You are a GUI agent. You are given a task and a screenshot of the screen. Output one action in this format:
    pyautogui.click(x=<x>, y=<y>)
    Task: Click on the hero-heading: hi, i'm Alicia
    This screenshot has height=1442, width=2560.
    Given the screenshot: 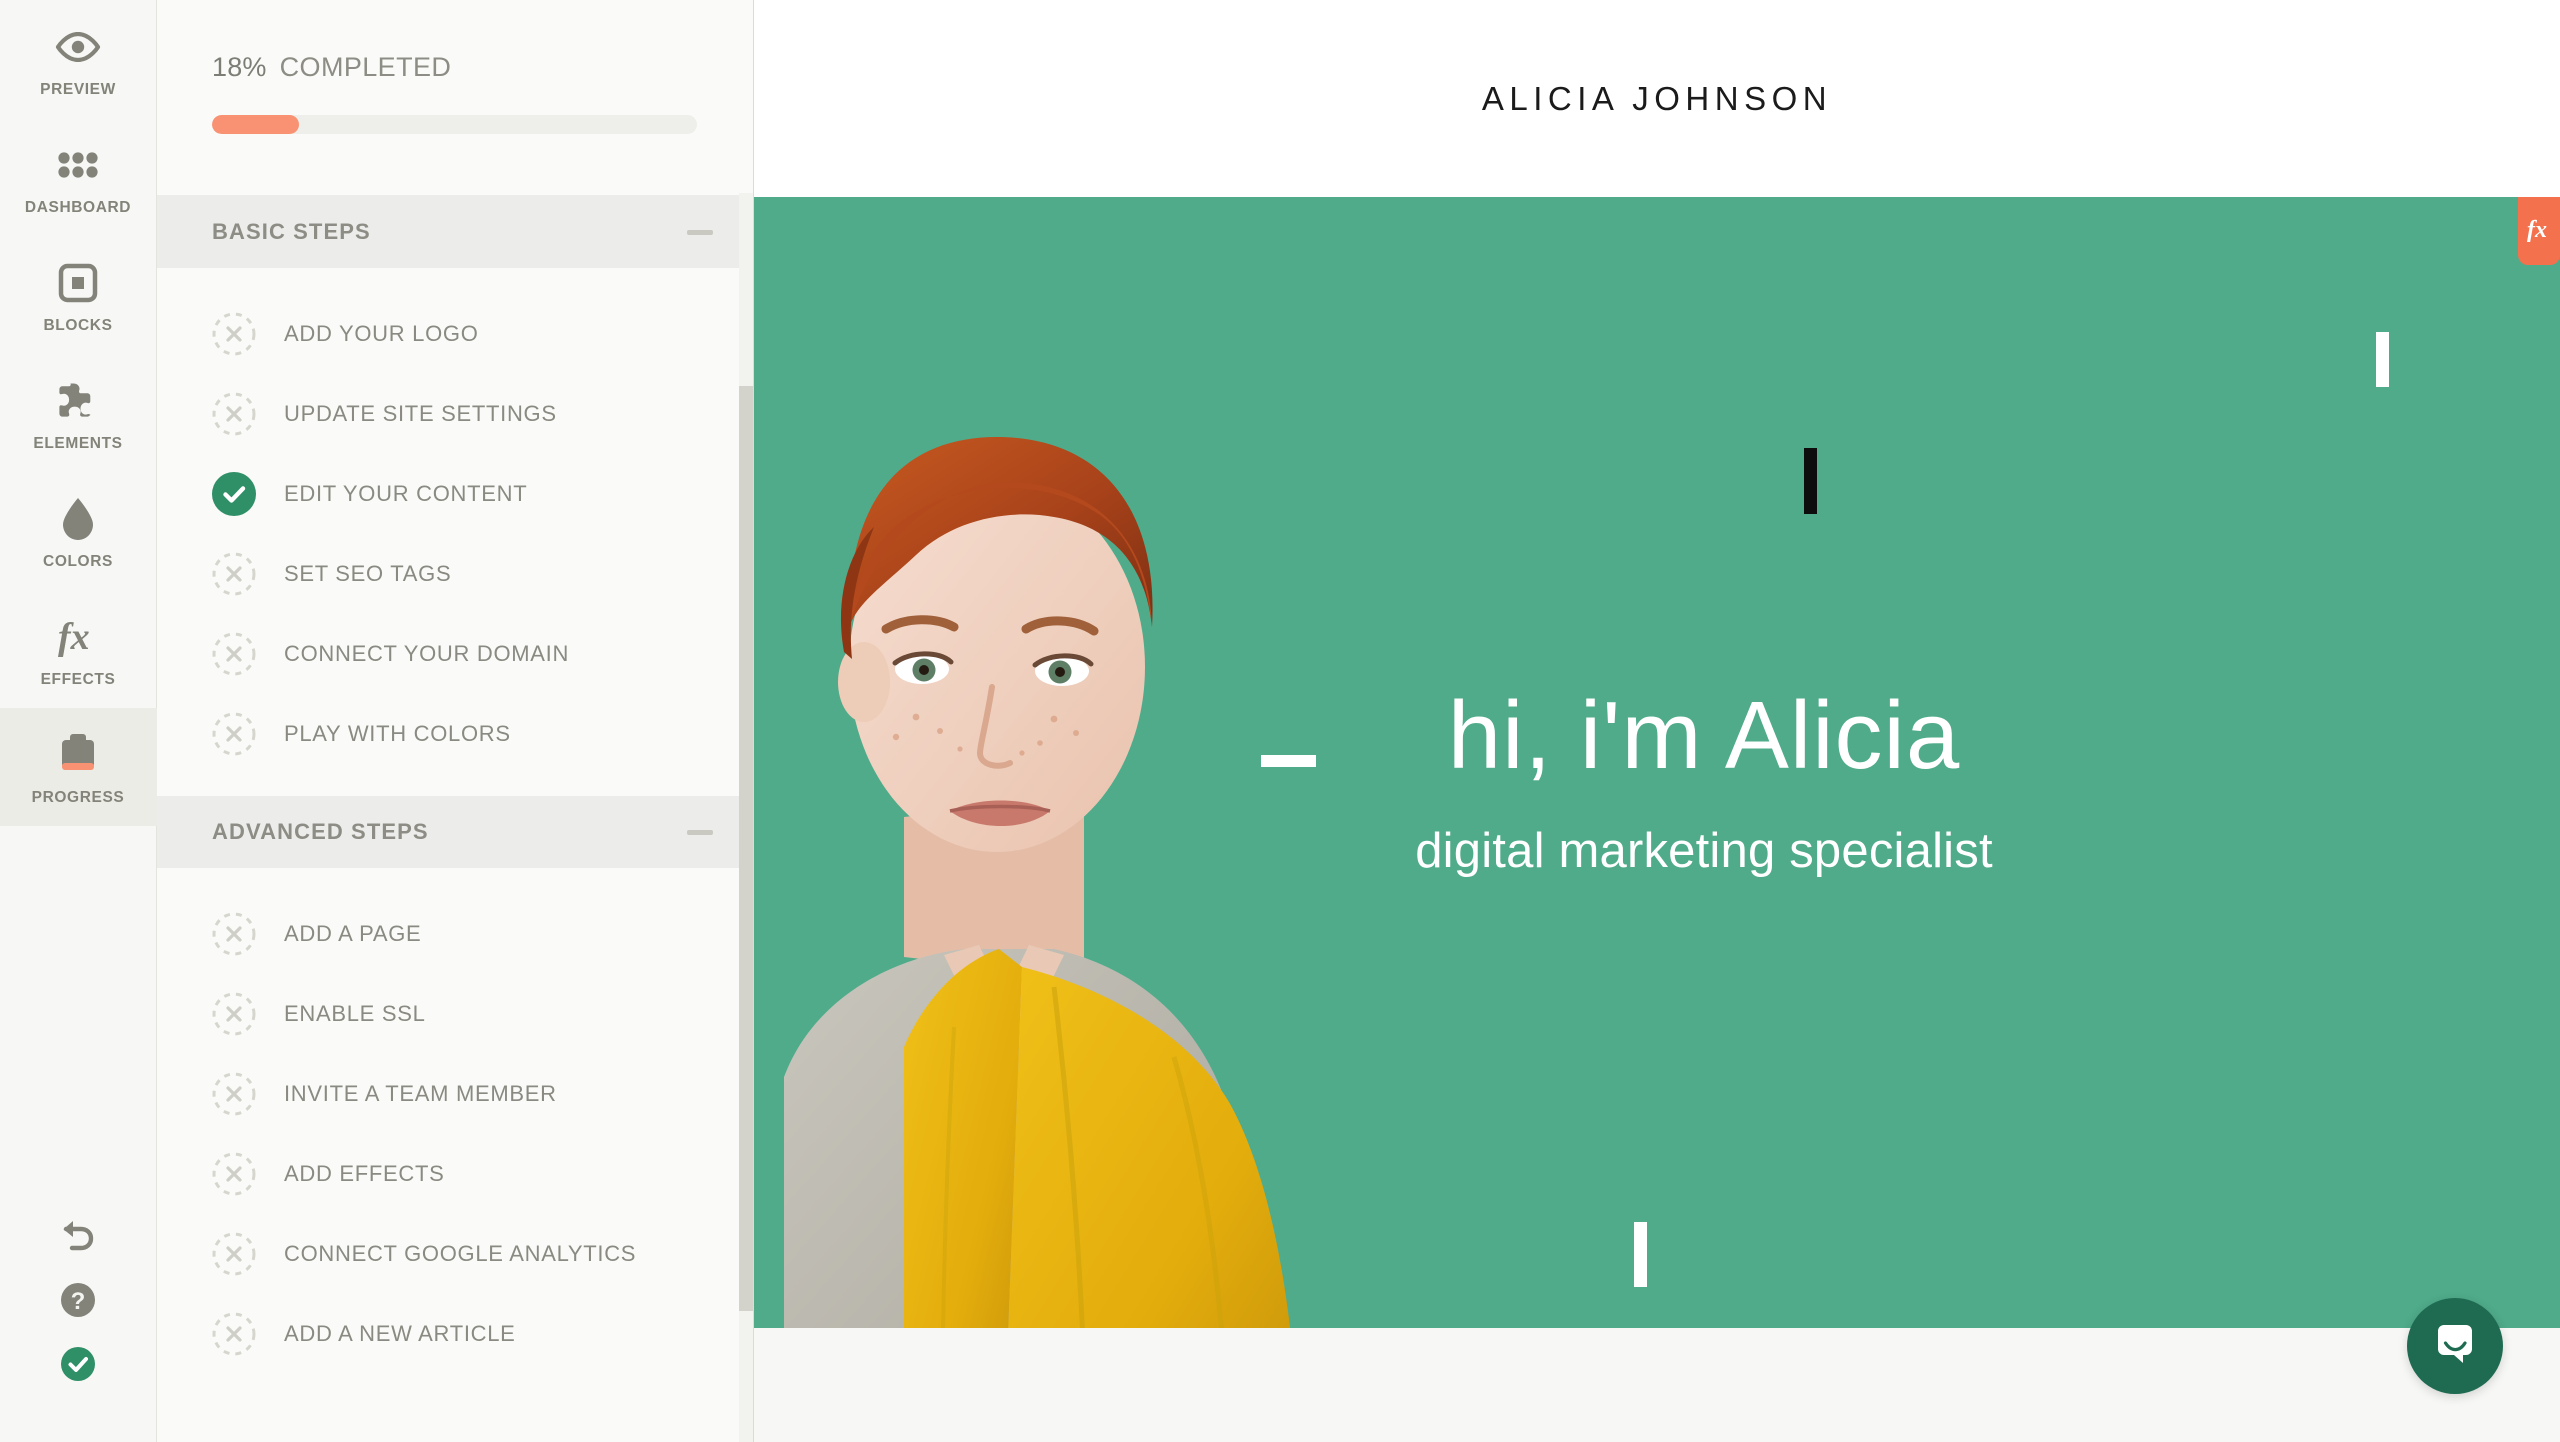 What is the action you would take?
    pyautogui.click(x=1704, y=736)
    